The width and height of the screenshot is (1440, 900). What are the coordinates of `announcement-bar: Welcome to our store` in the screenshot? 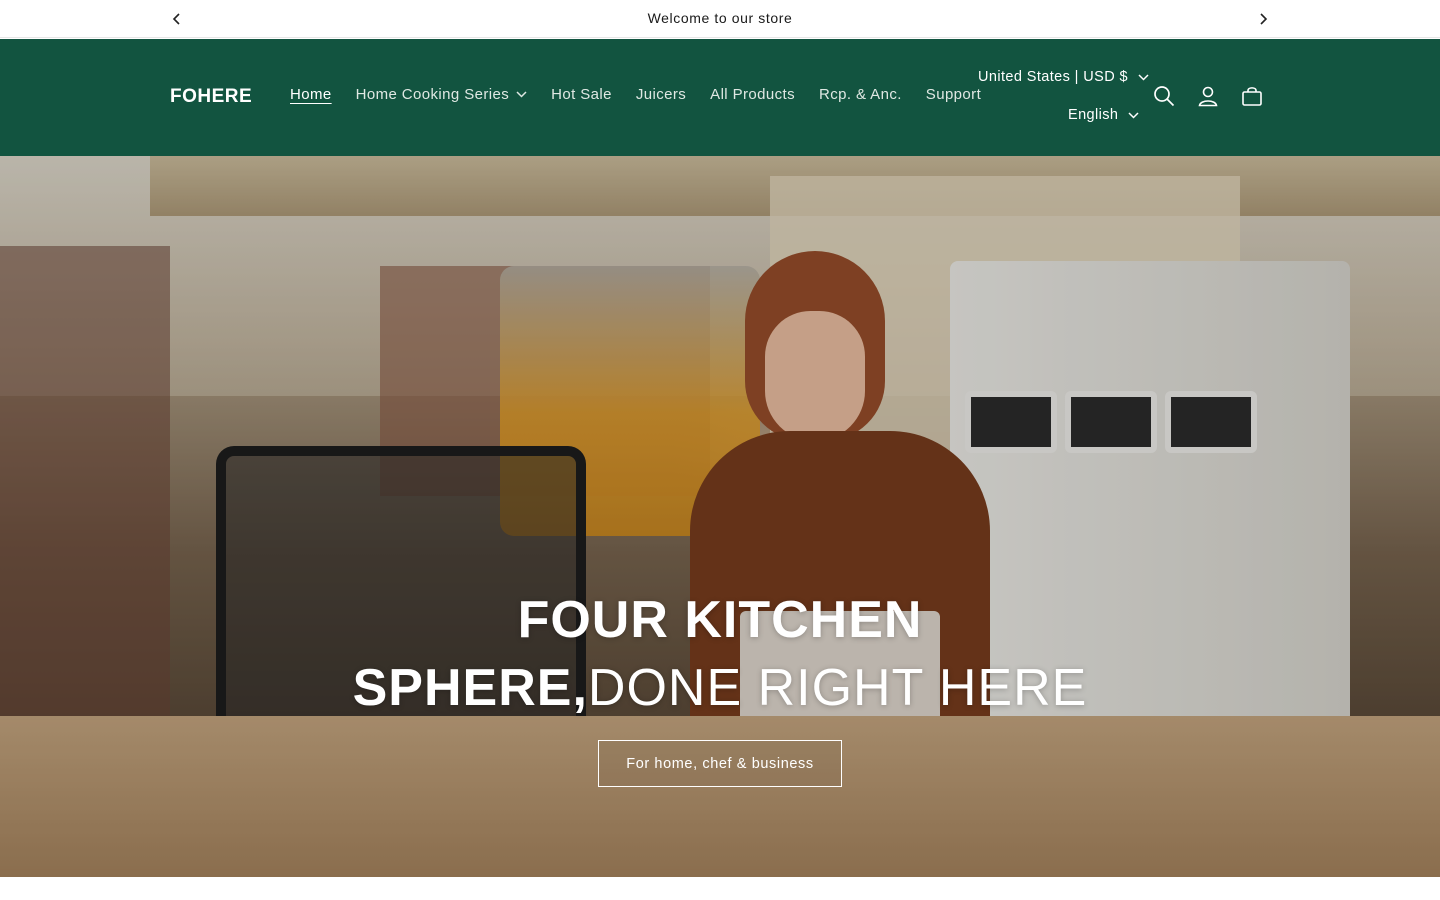 It's located at (720, 19).